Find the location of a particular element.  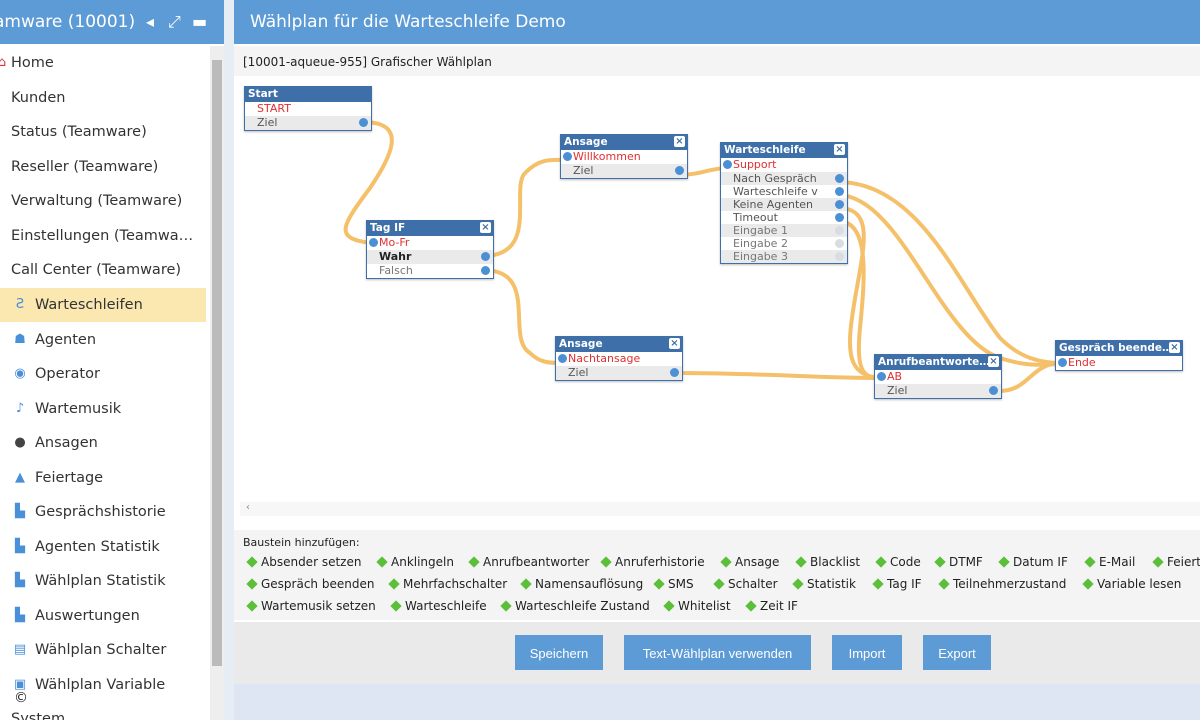

sidebar-item-feiertage: ▲ Feiertage is located at coordinates (103, 478).